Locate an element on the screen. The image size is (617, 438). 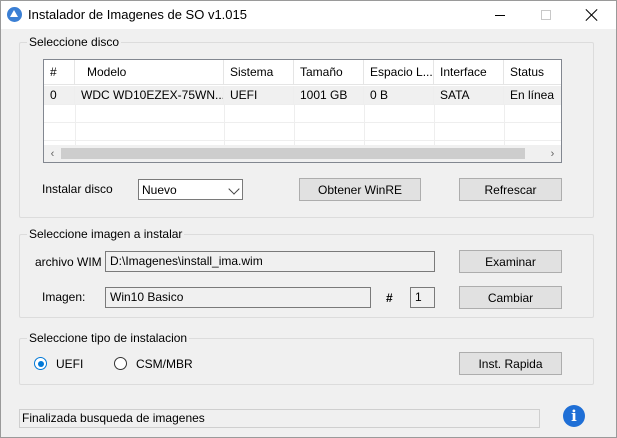
install-disk-select: Nuevo is located at coordinates (190, 189).